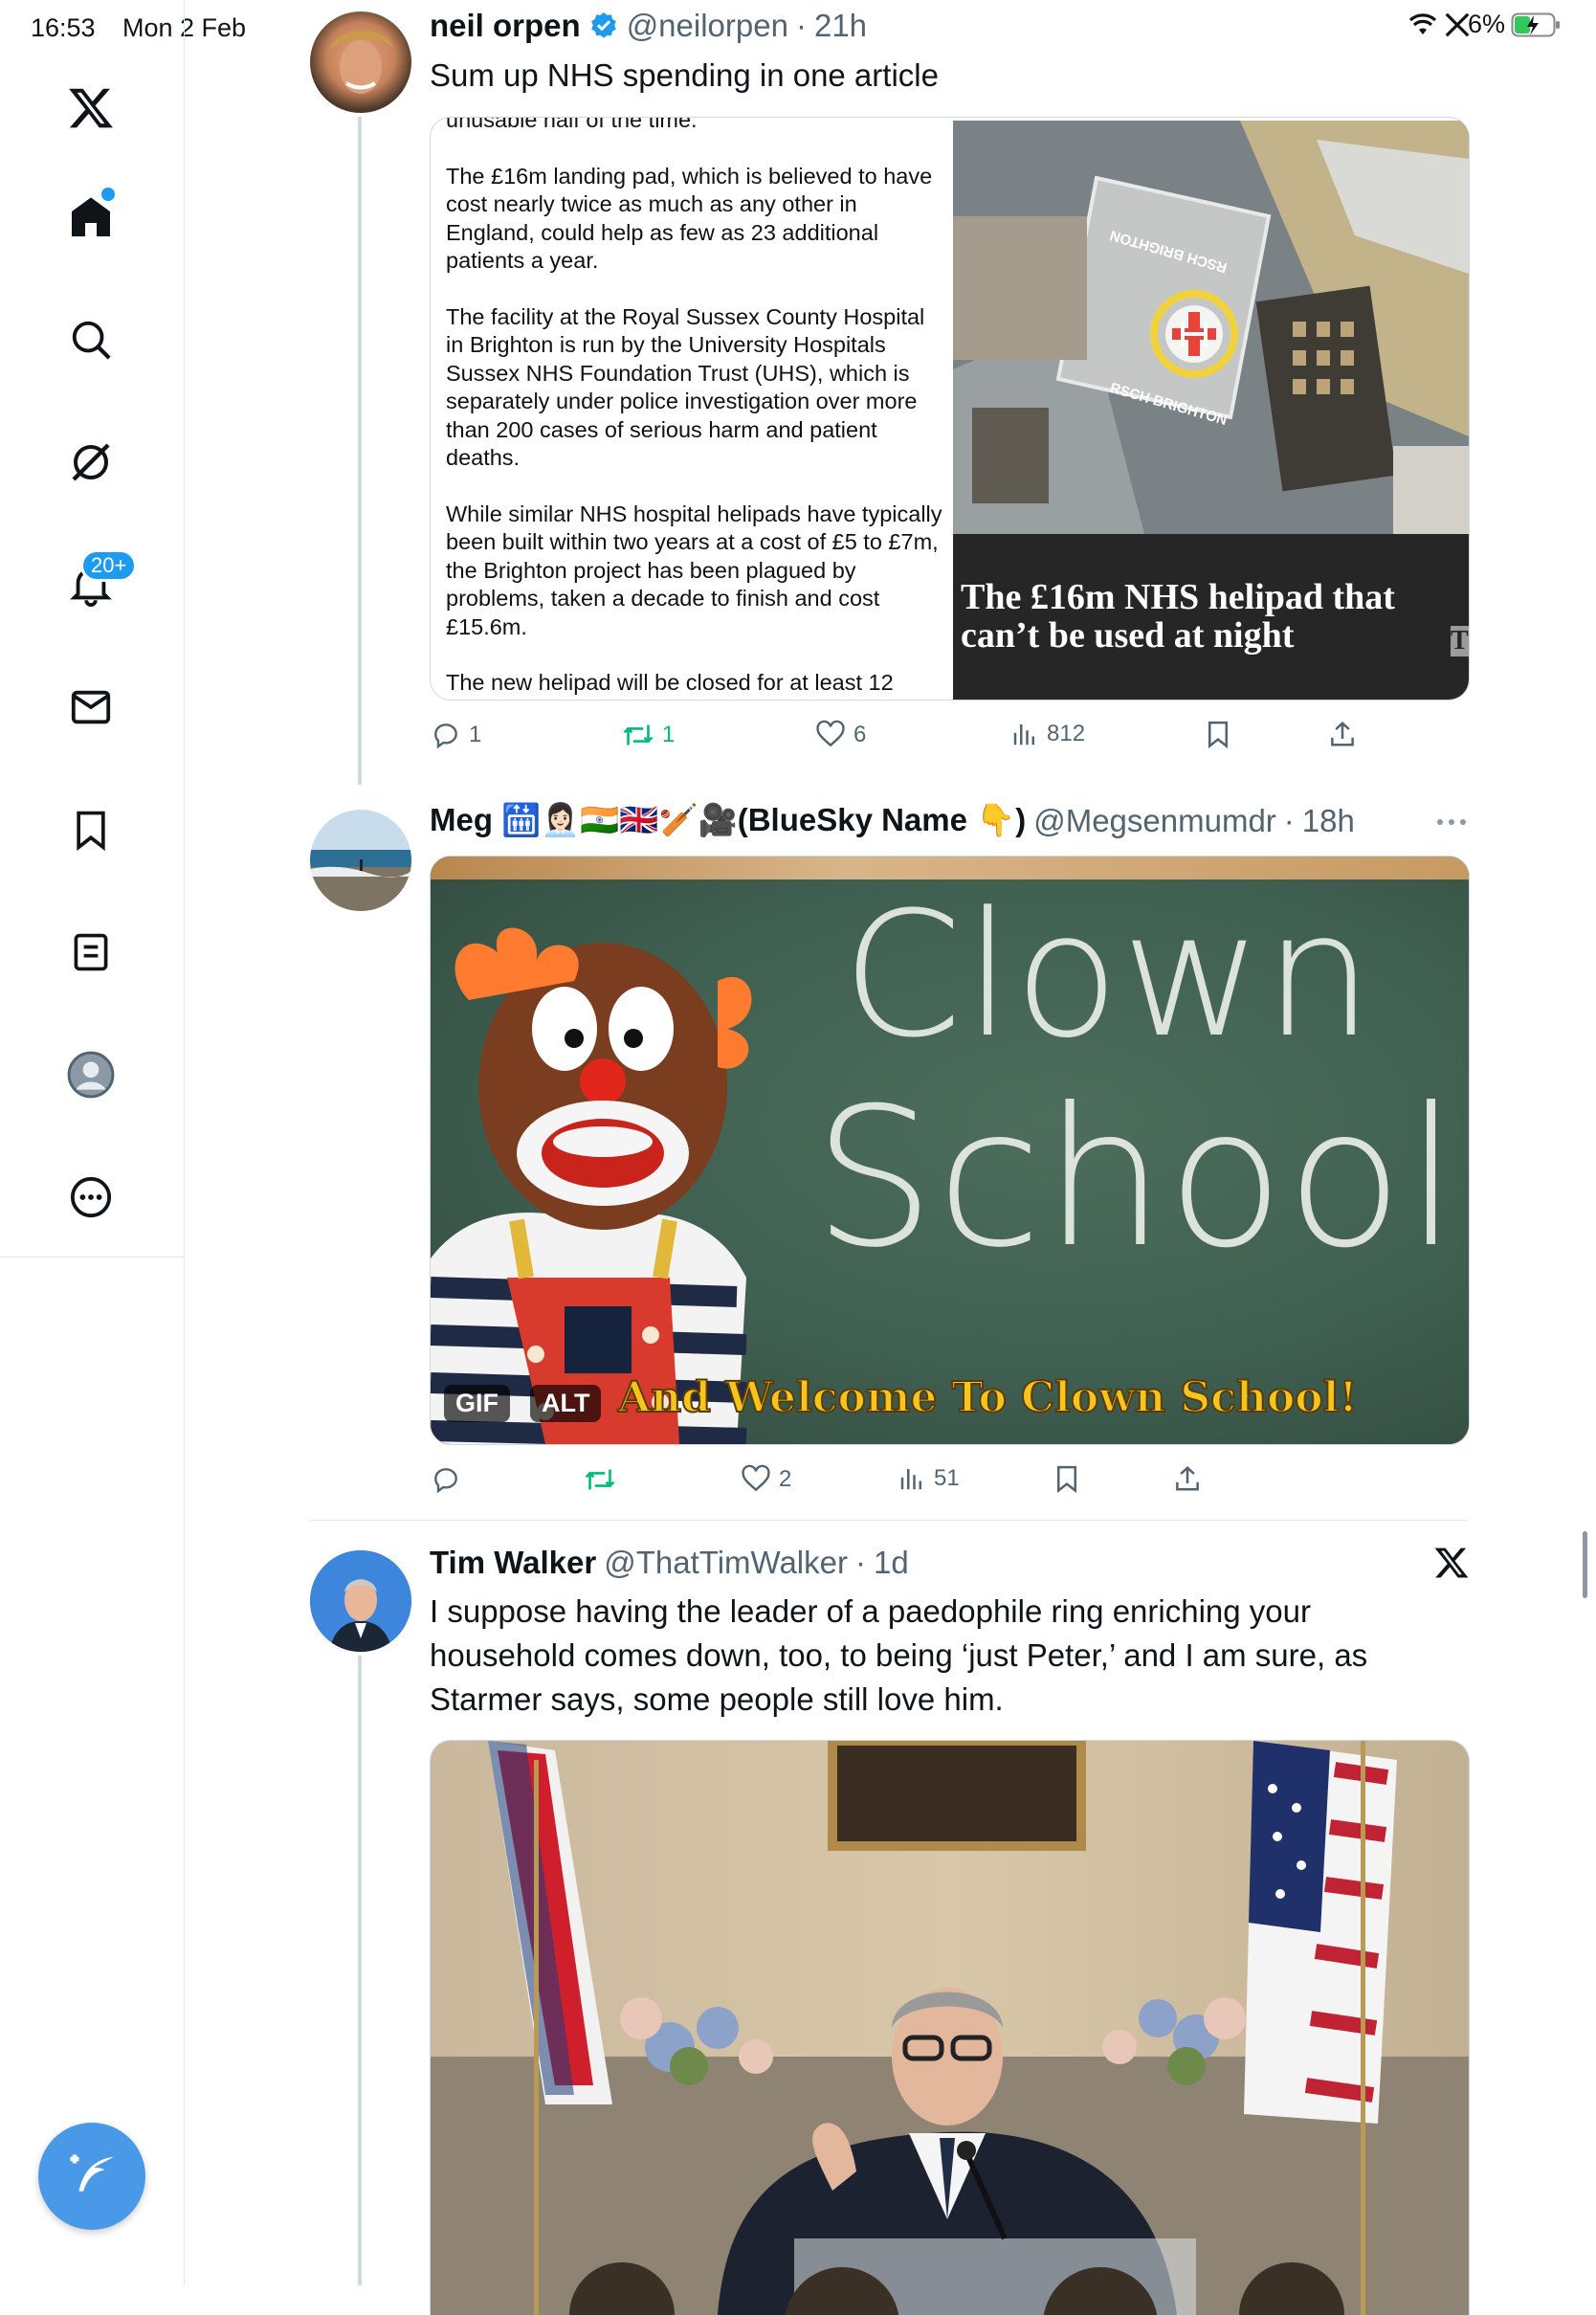  I want to click on battery-percent: 6%, so click(1487, 24).